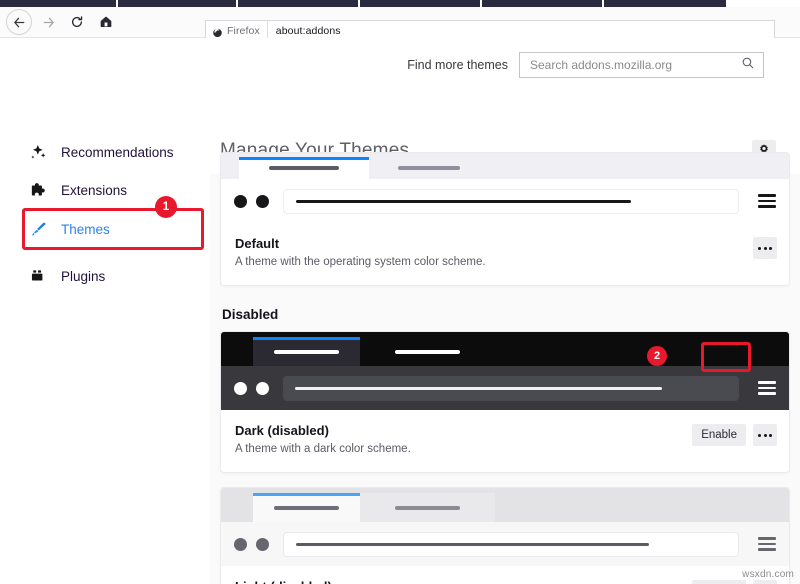 This screenshot has height=584, width=800. Describe the element at coordinates (250, 314) in the screenshot. I see `section-heading-disabled: Disabled` at that location.